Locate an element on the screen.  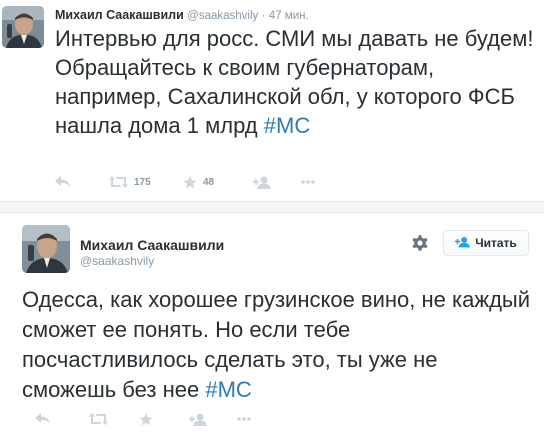
retweet-count: 175 is located at coordinates (142, 182).